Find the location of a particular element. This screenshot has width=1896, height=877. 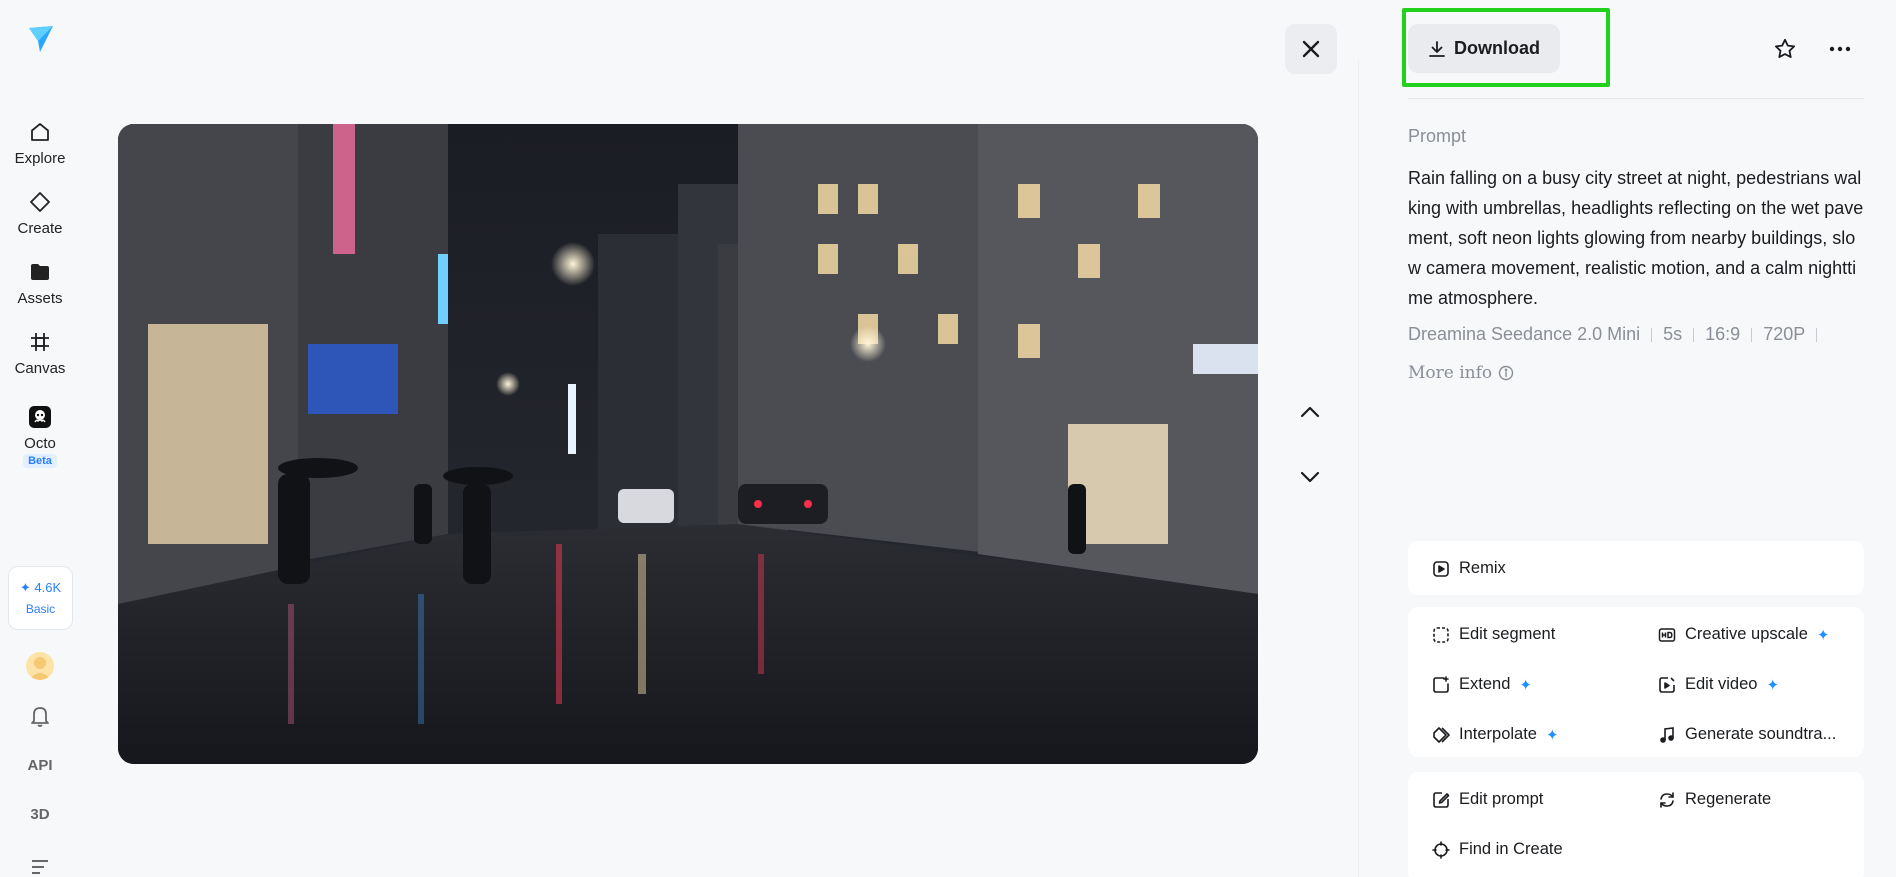

more-info-link: More info is located at coordinates (1461, 373).